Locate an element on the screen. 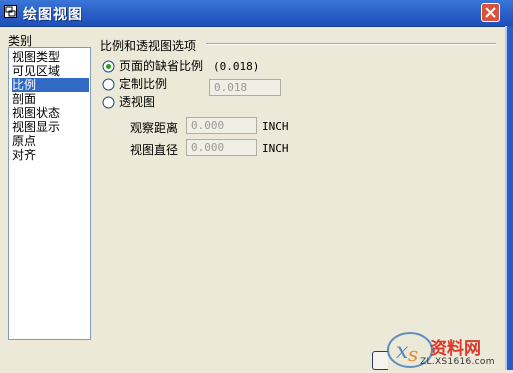  category-item-scale: 比例 is located at coordinates (50, 85).